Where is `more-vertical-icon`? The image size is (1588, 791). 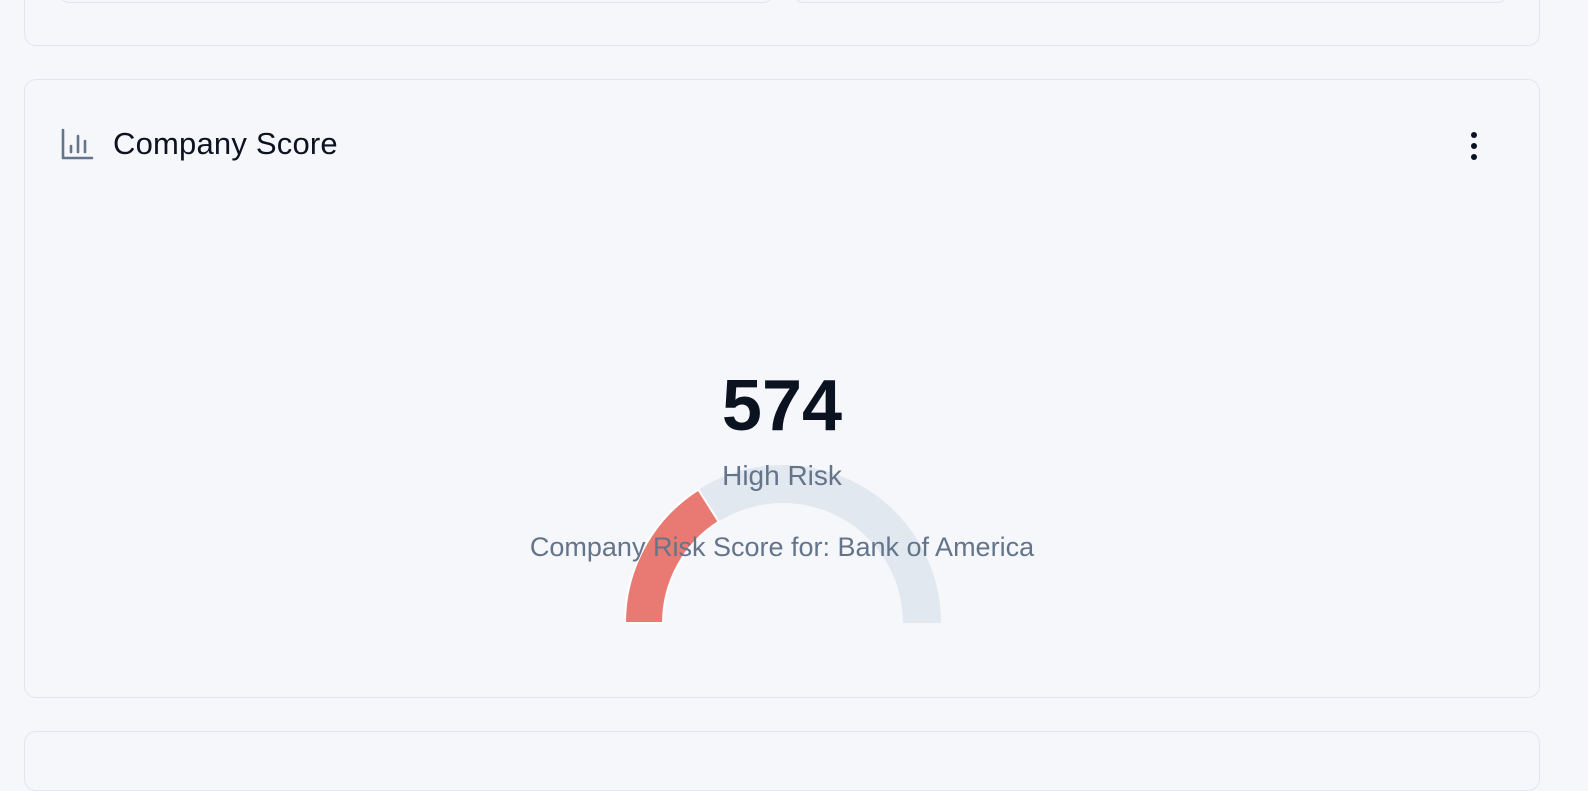
more-vertical-icon is located at coordinates (1474, 146).